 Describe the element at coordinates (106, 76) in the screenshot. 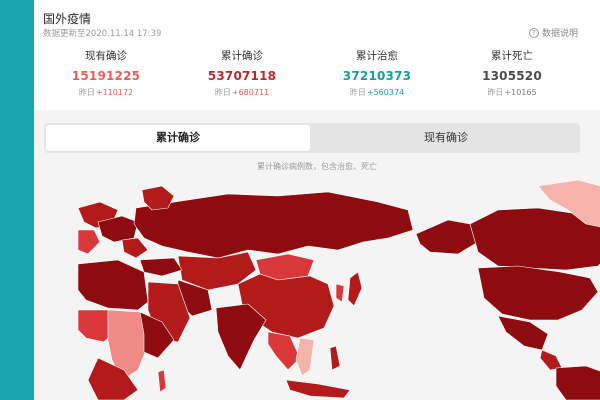

I see `stat-value: 15191225` at that location.